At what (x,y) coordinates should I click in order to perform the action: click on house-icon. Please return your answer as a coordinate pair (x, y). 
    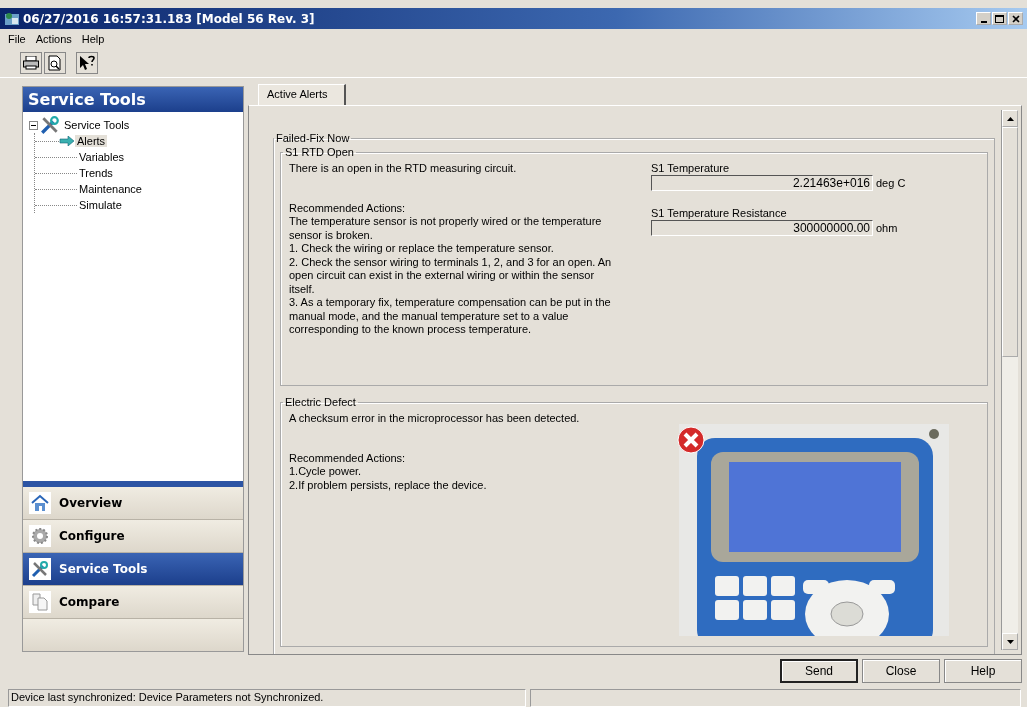
    Looking at the image, I should click on (40, 503).